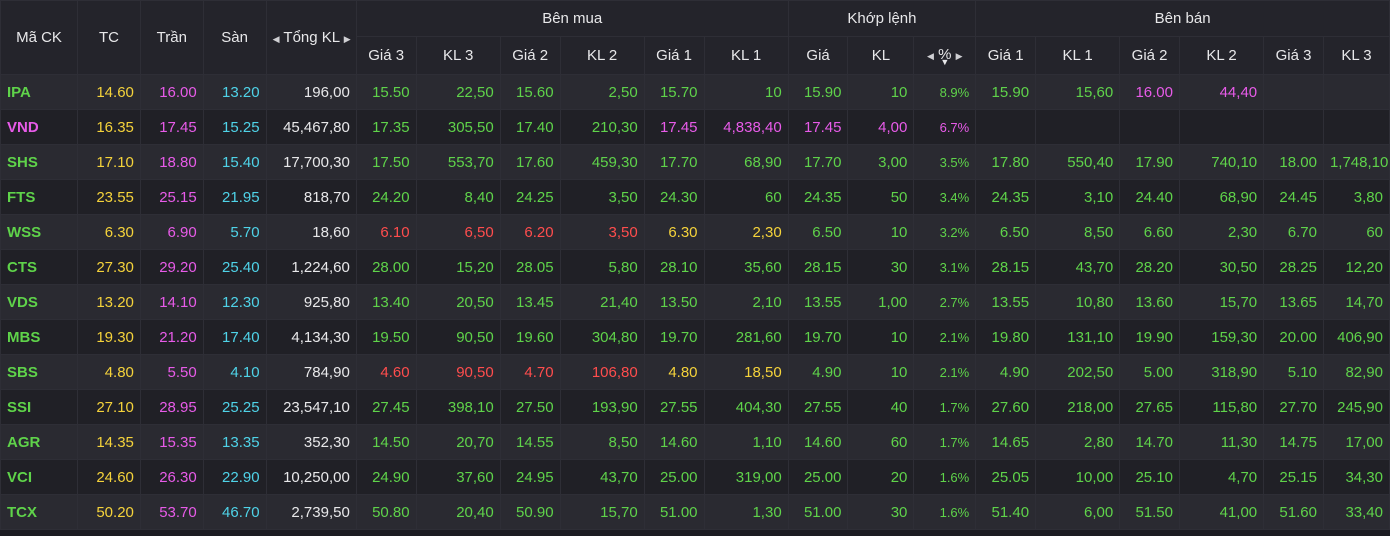 This screenshot has height=536, width=1390. What do you see at coordinates (1006, 512) in the screenshot?
I see `cell-sell-price-1: 51.40` at bounding box center [1006, 512].